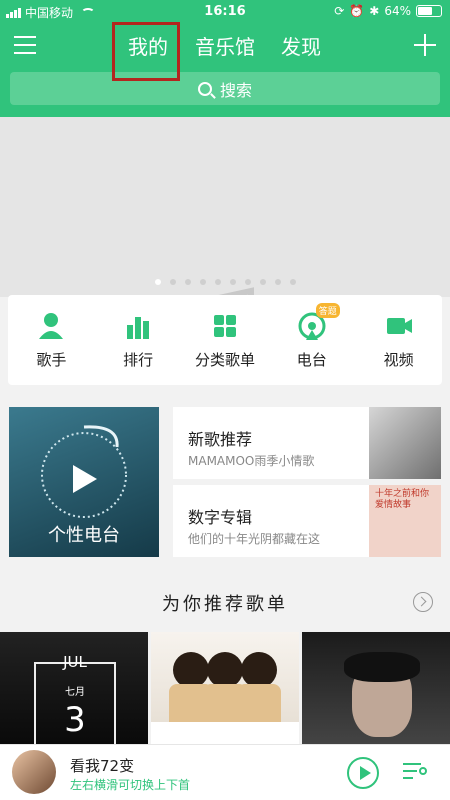 This screenshot has width=450, height=800. I want to click on search-bar: 搜索, so click(225, 88).